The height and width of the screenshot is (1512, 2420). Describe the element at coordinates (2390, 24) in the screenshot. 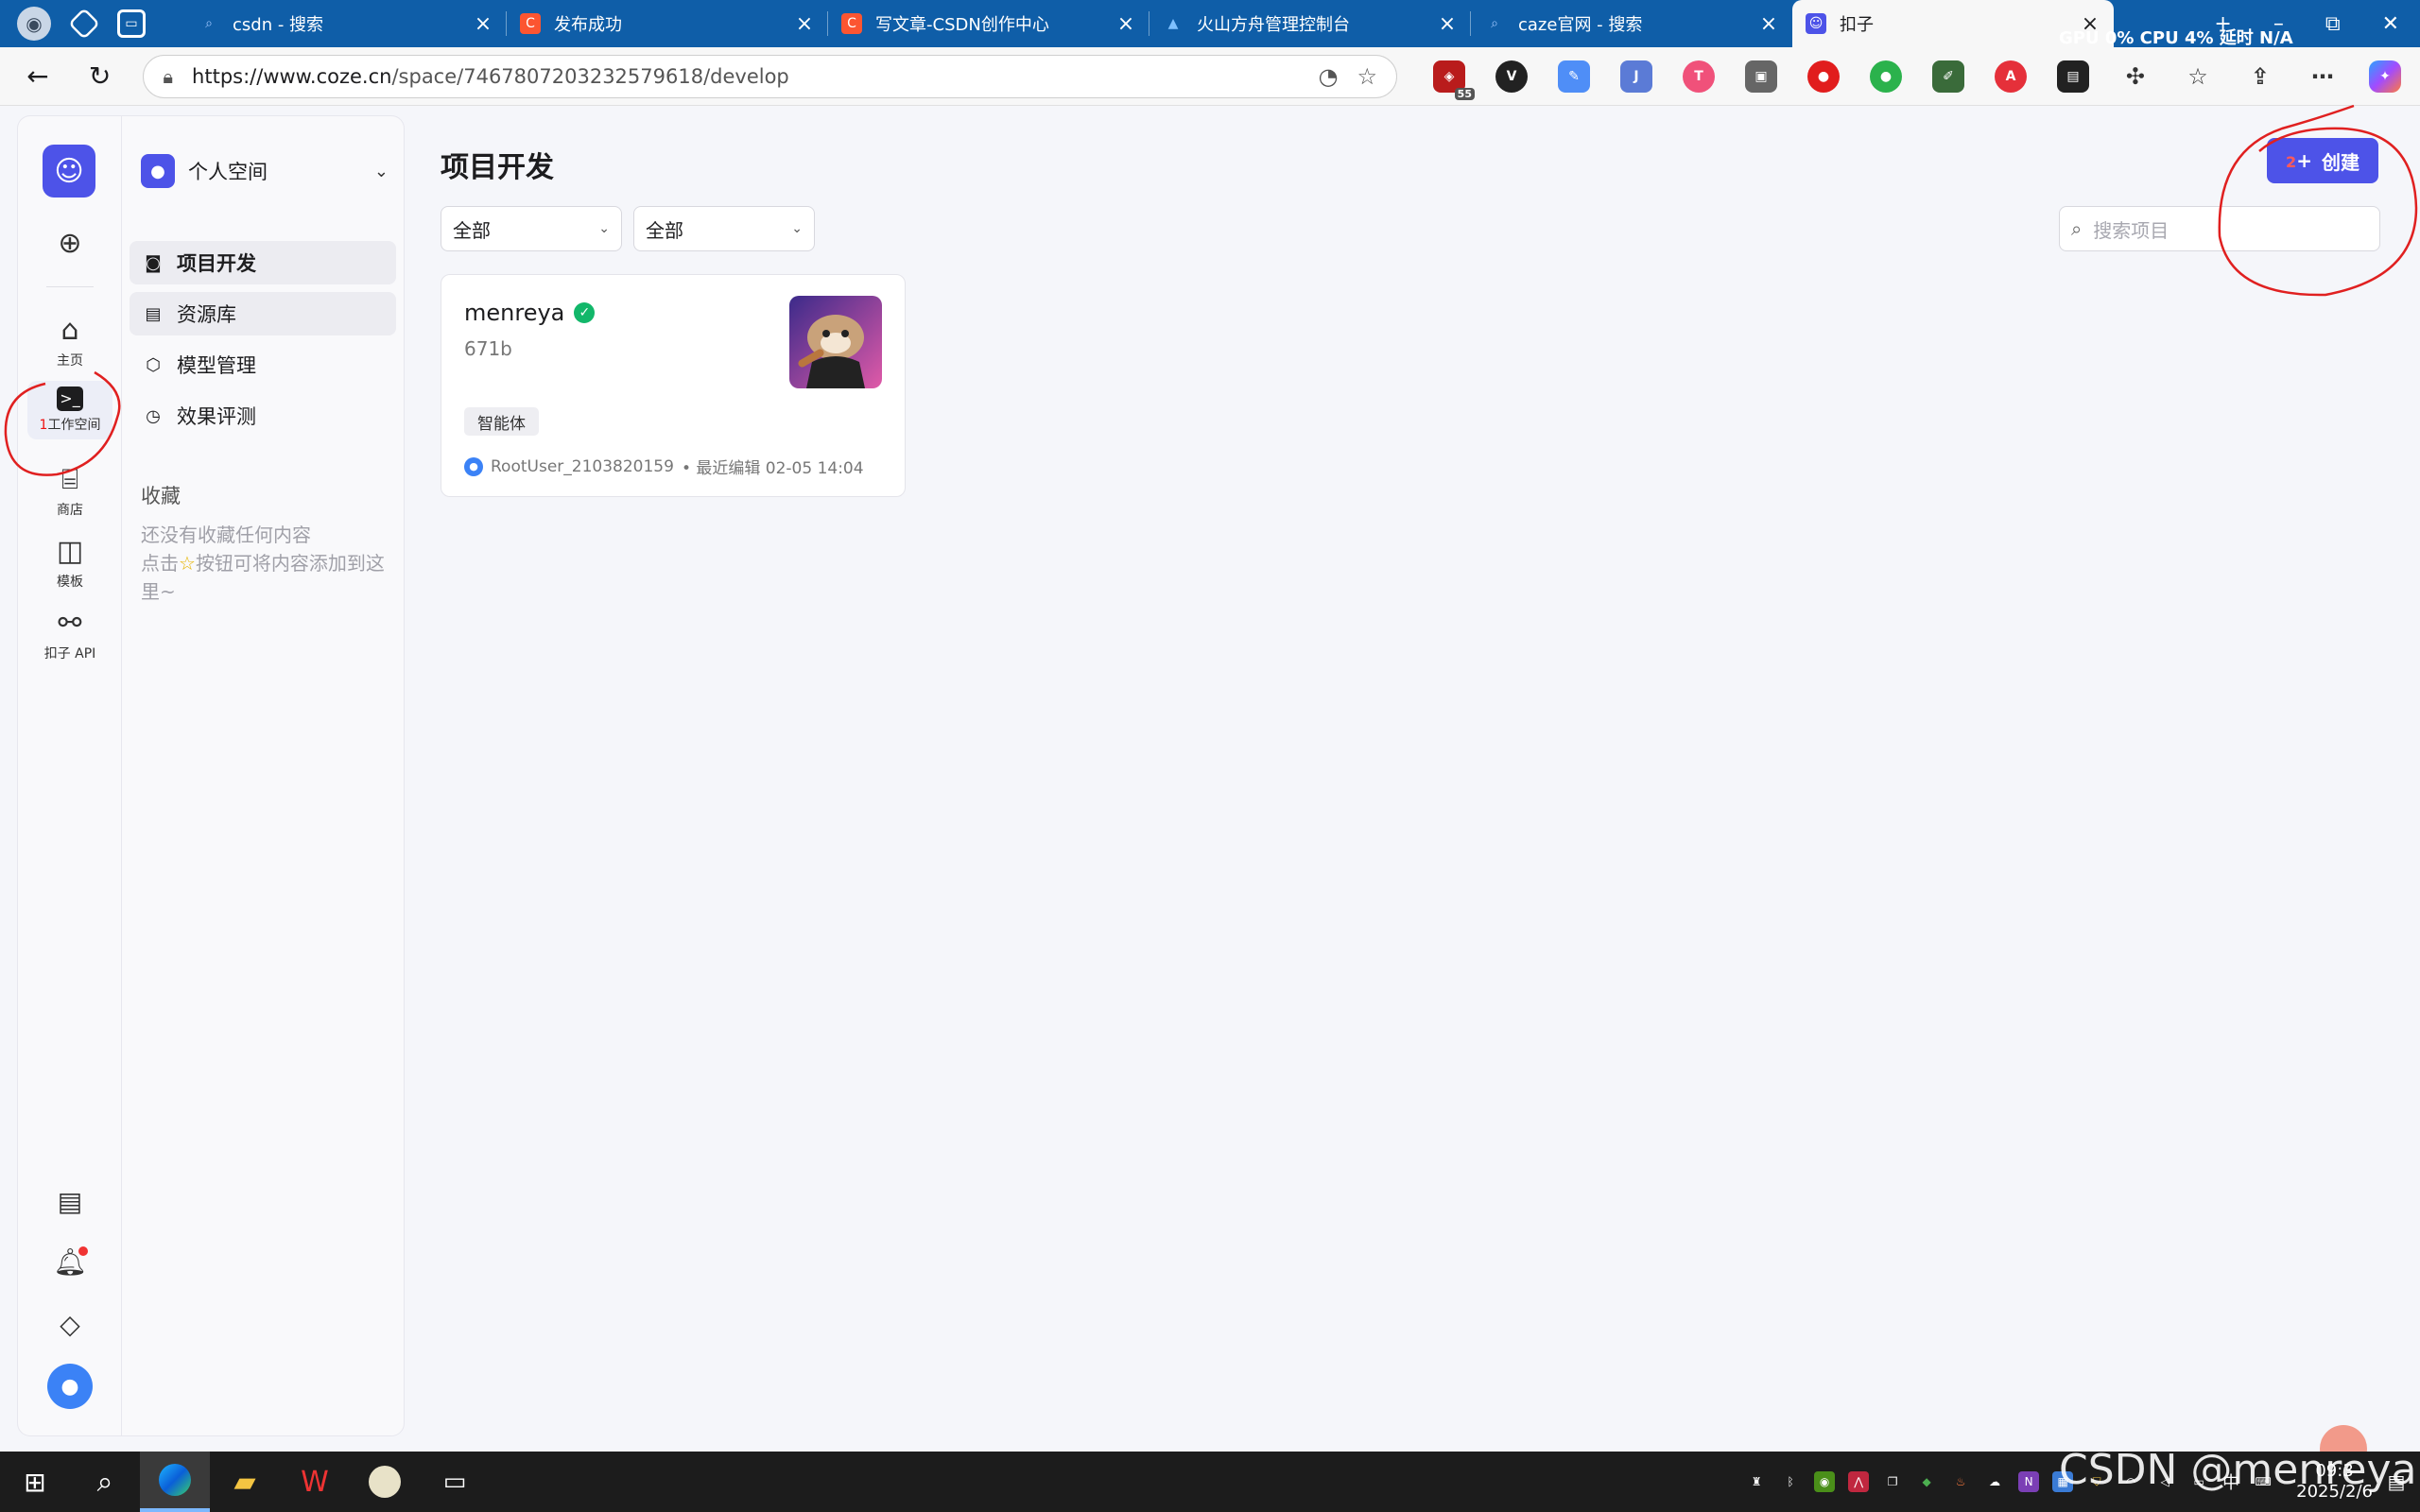

I see `close-window-icon: ✕` at that location.